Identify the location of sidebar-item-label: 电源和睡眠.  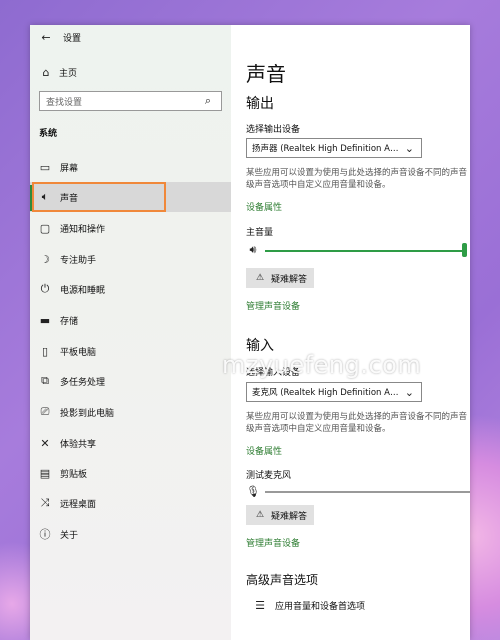
(83, 290).